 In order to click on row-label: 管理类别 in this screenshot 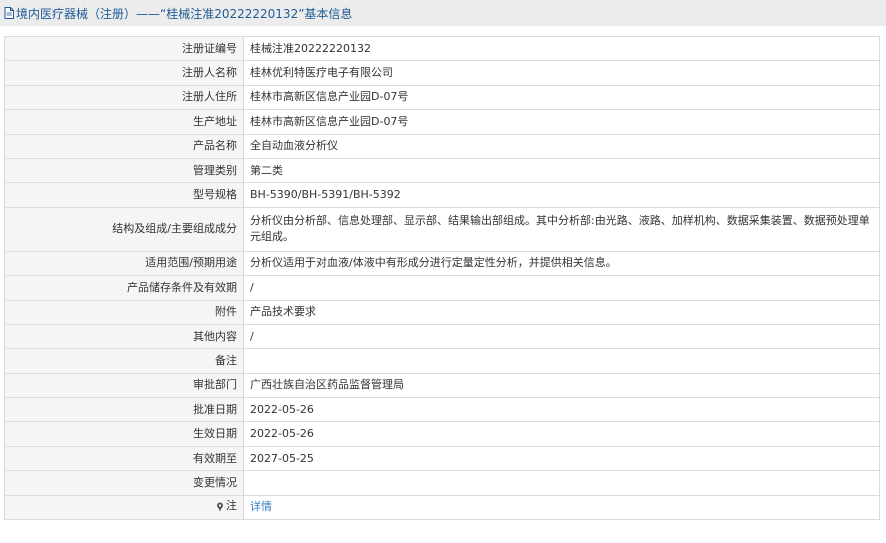, I will do `click(124, 170)`.